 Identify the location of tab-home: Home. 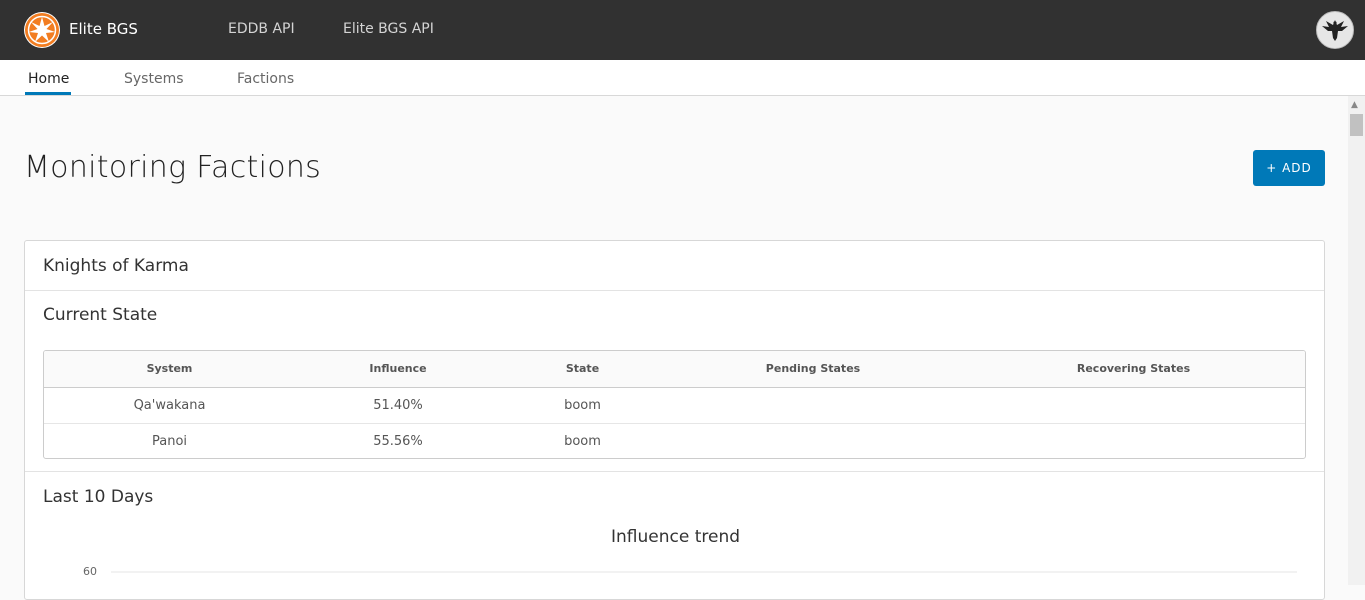
(48, 79).